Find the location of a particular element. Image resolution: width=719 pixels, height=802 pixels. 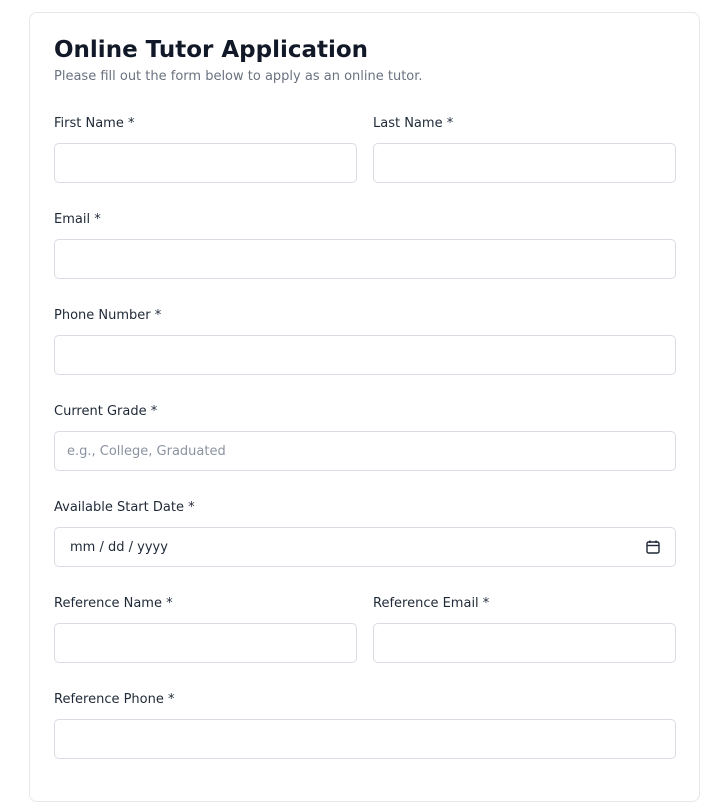

reference-email-label: Reference Email * is located at coordinates (431, 603).